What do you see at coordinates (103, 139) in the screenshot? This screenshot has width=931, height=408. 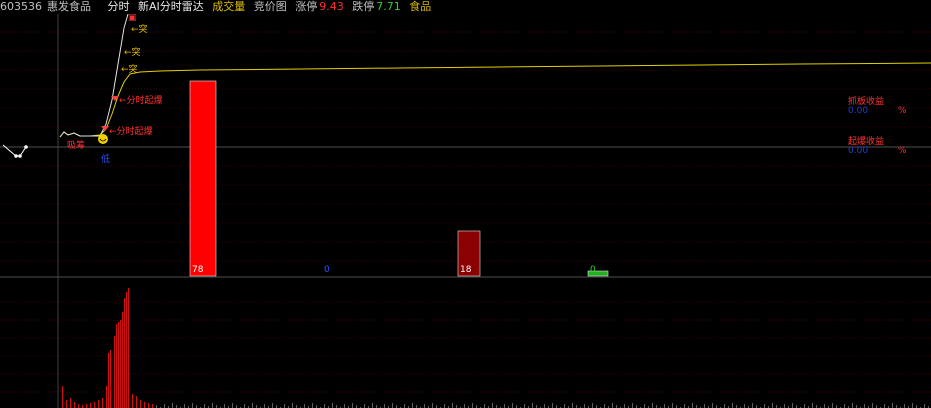 I see `smile-icon` at bounding box center [103, 139].